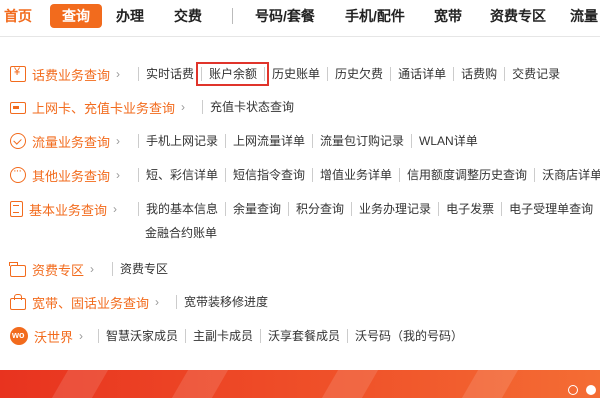 The width and height of the screenshot is (600, 398). I want to click on promo-banner, so click(300, 384).